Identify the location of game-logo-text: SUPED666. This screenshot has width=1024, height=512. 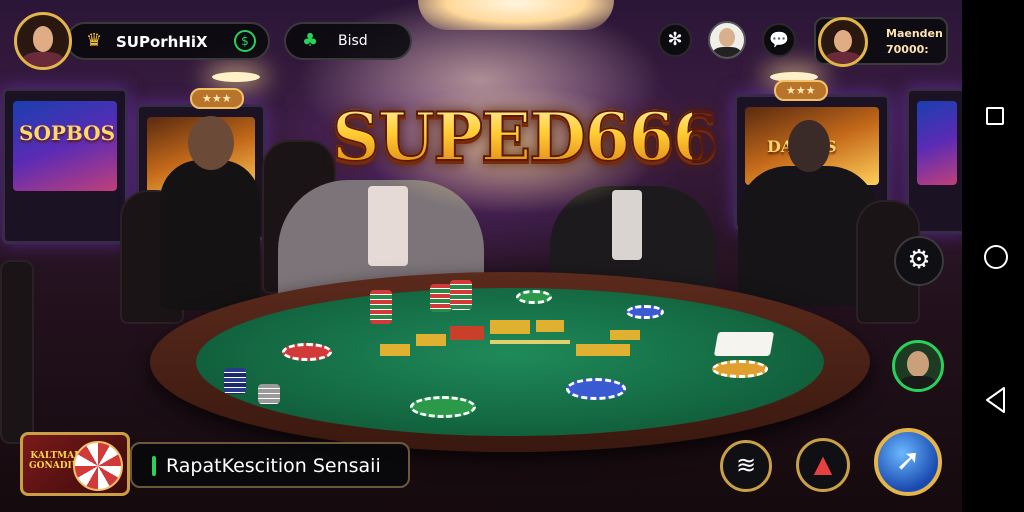
(525, 137).